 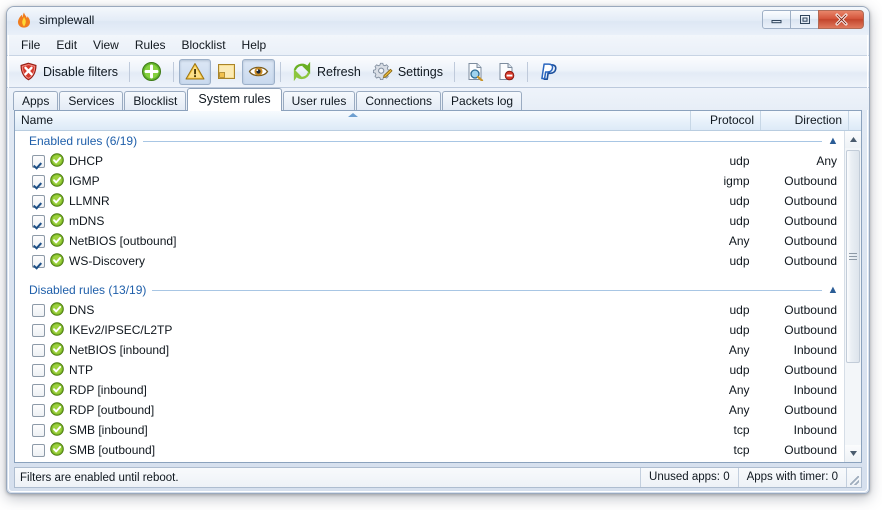 What do you see at coordinates (429, 350) in the screenshot?
I see `table-row: NetBIOS [inbound] Any Inbound` at bounding box center [429, 350].